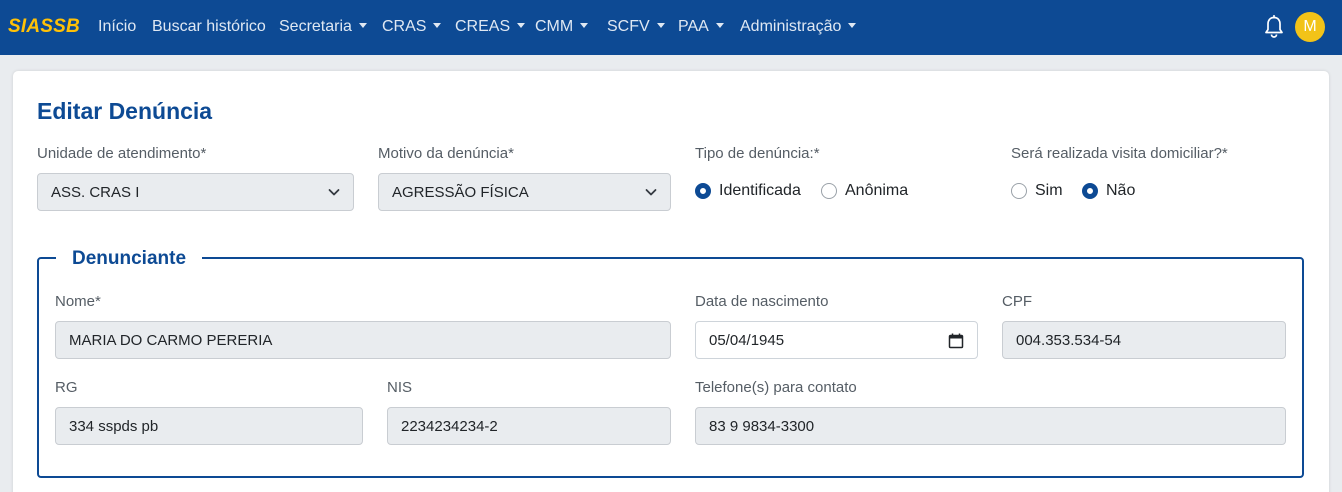 This screenshot has height=492, width=1342. Describe the element at coordinates (483, 26) in the screenshot. I see `nav-item-label: CREAS` at that location.